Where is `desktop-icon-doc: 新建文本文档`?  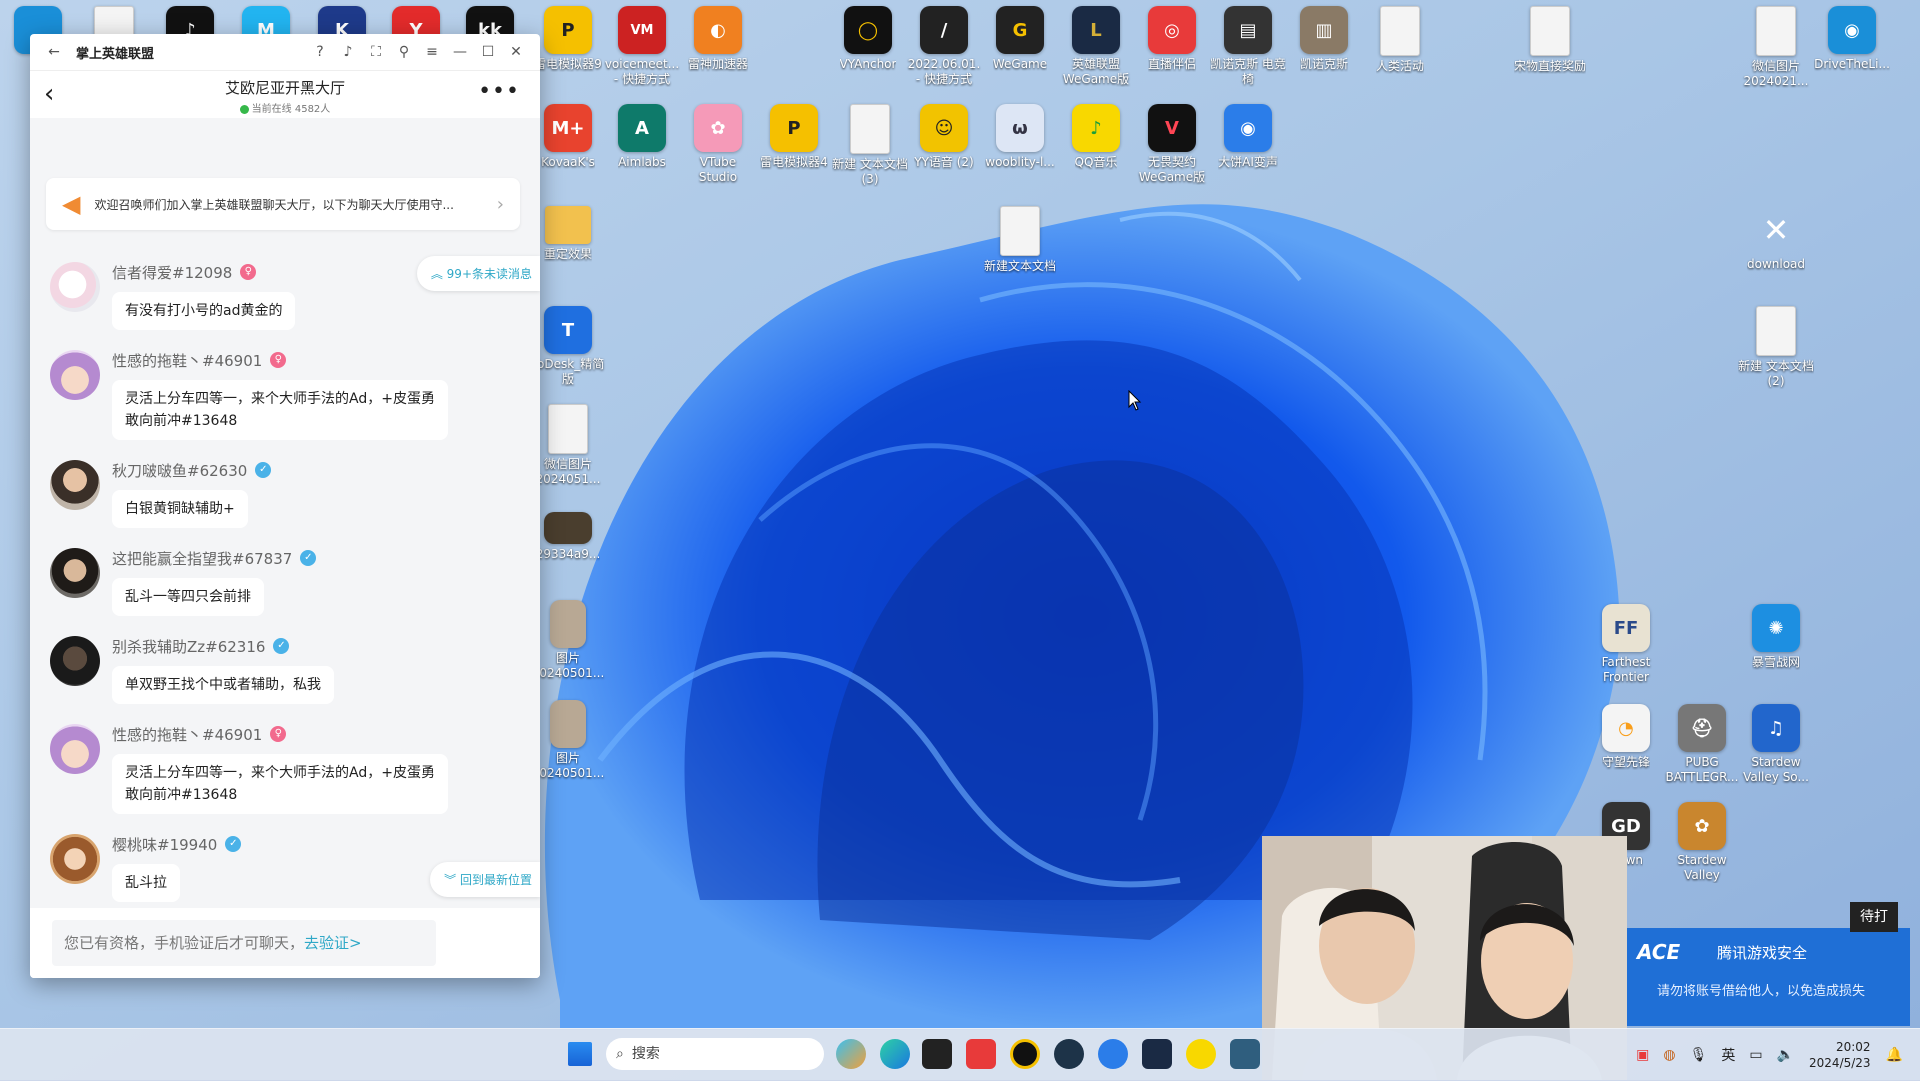
desktop-icon-doc: 新建文本文档 is located at coordinates (1020, 240).